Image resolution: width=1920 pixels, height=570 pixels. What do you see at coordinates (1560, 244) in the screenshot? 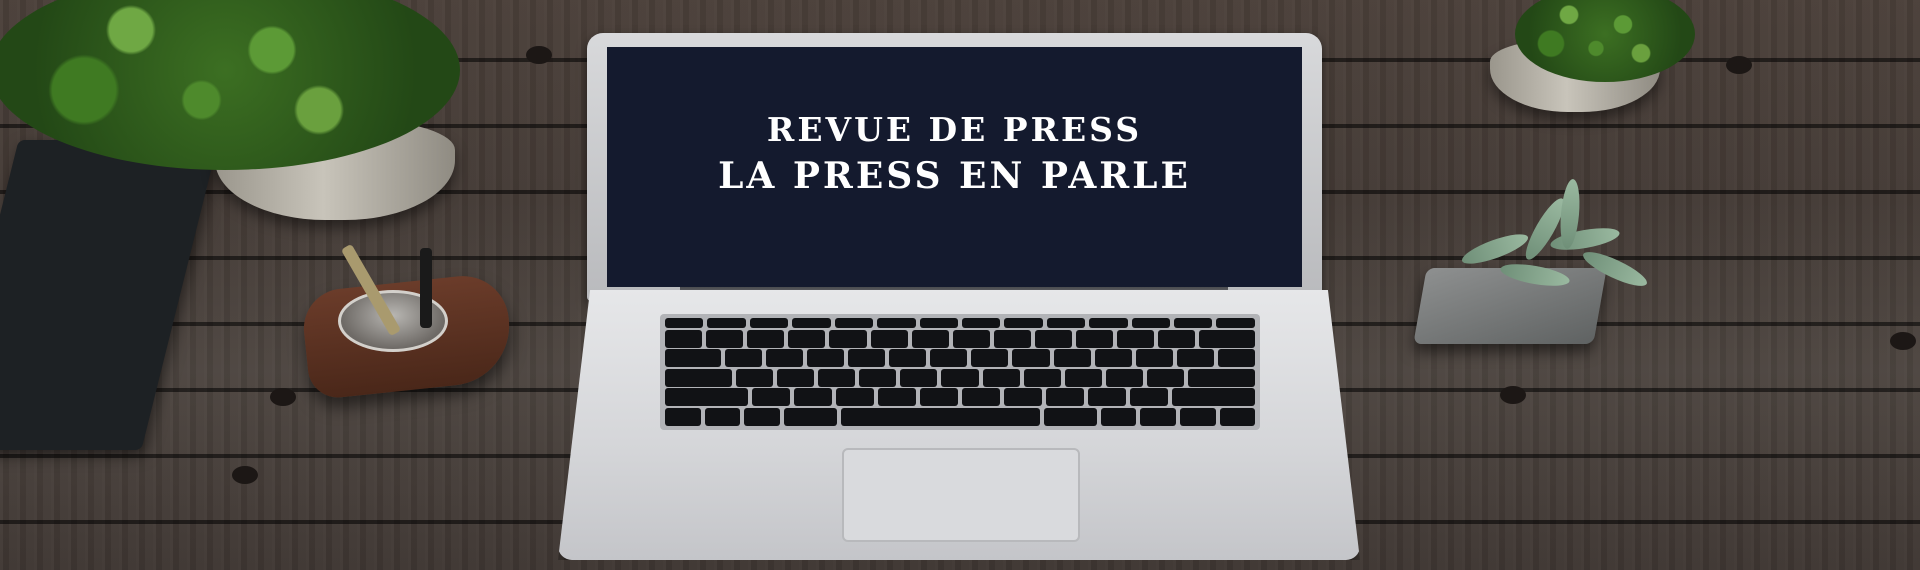
I see `succulent-plant` at bounding box center [1560, 244].